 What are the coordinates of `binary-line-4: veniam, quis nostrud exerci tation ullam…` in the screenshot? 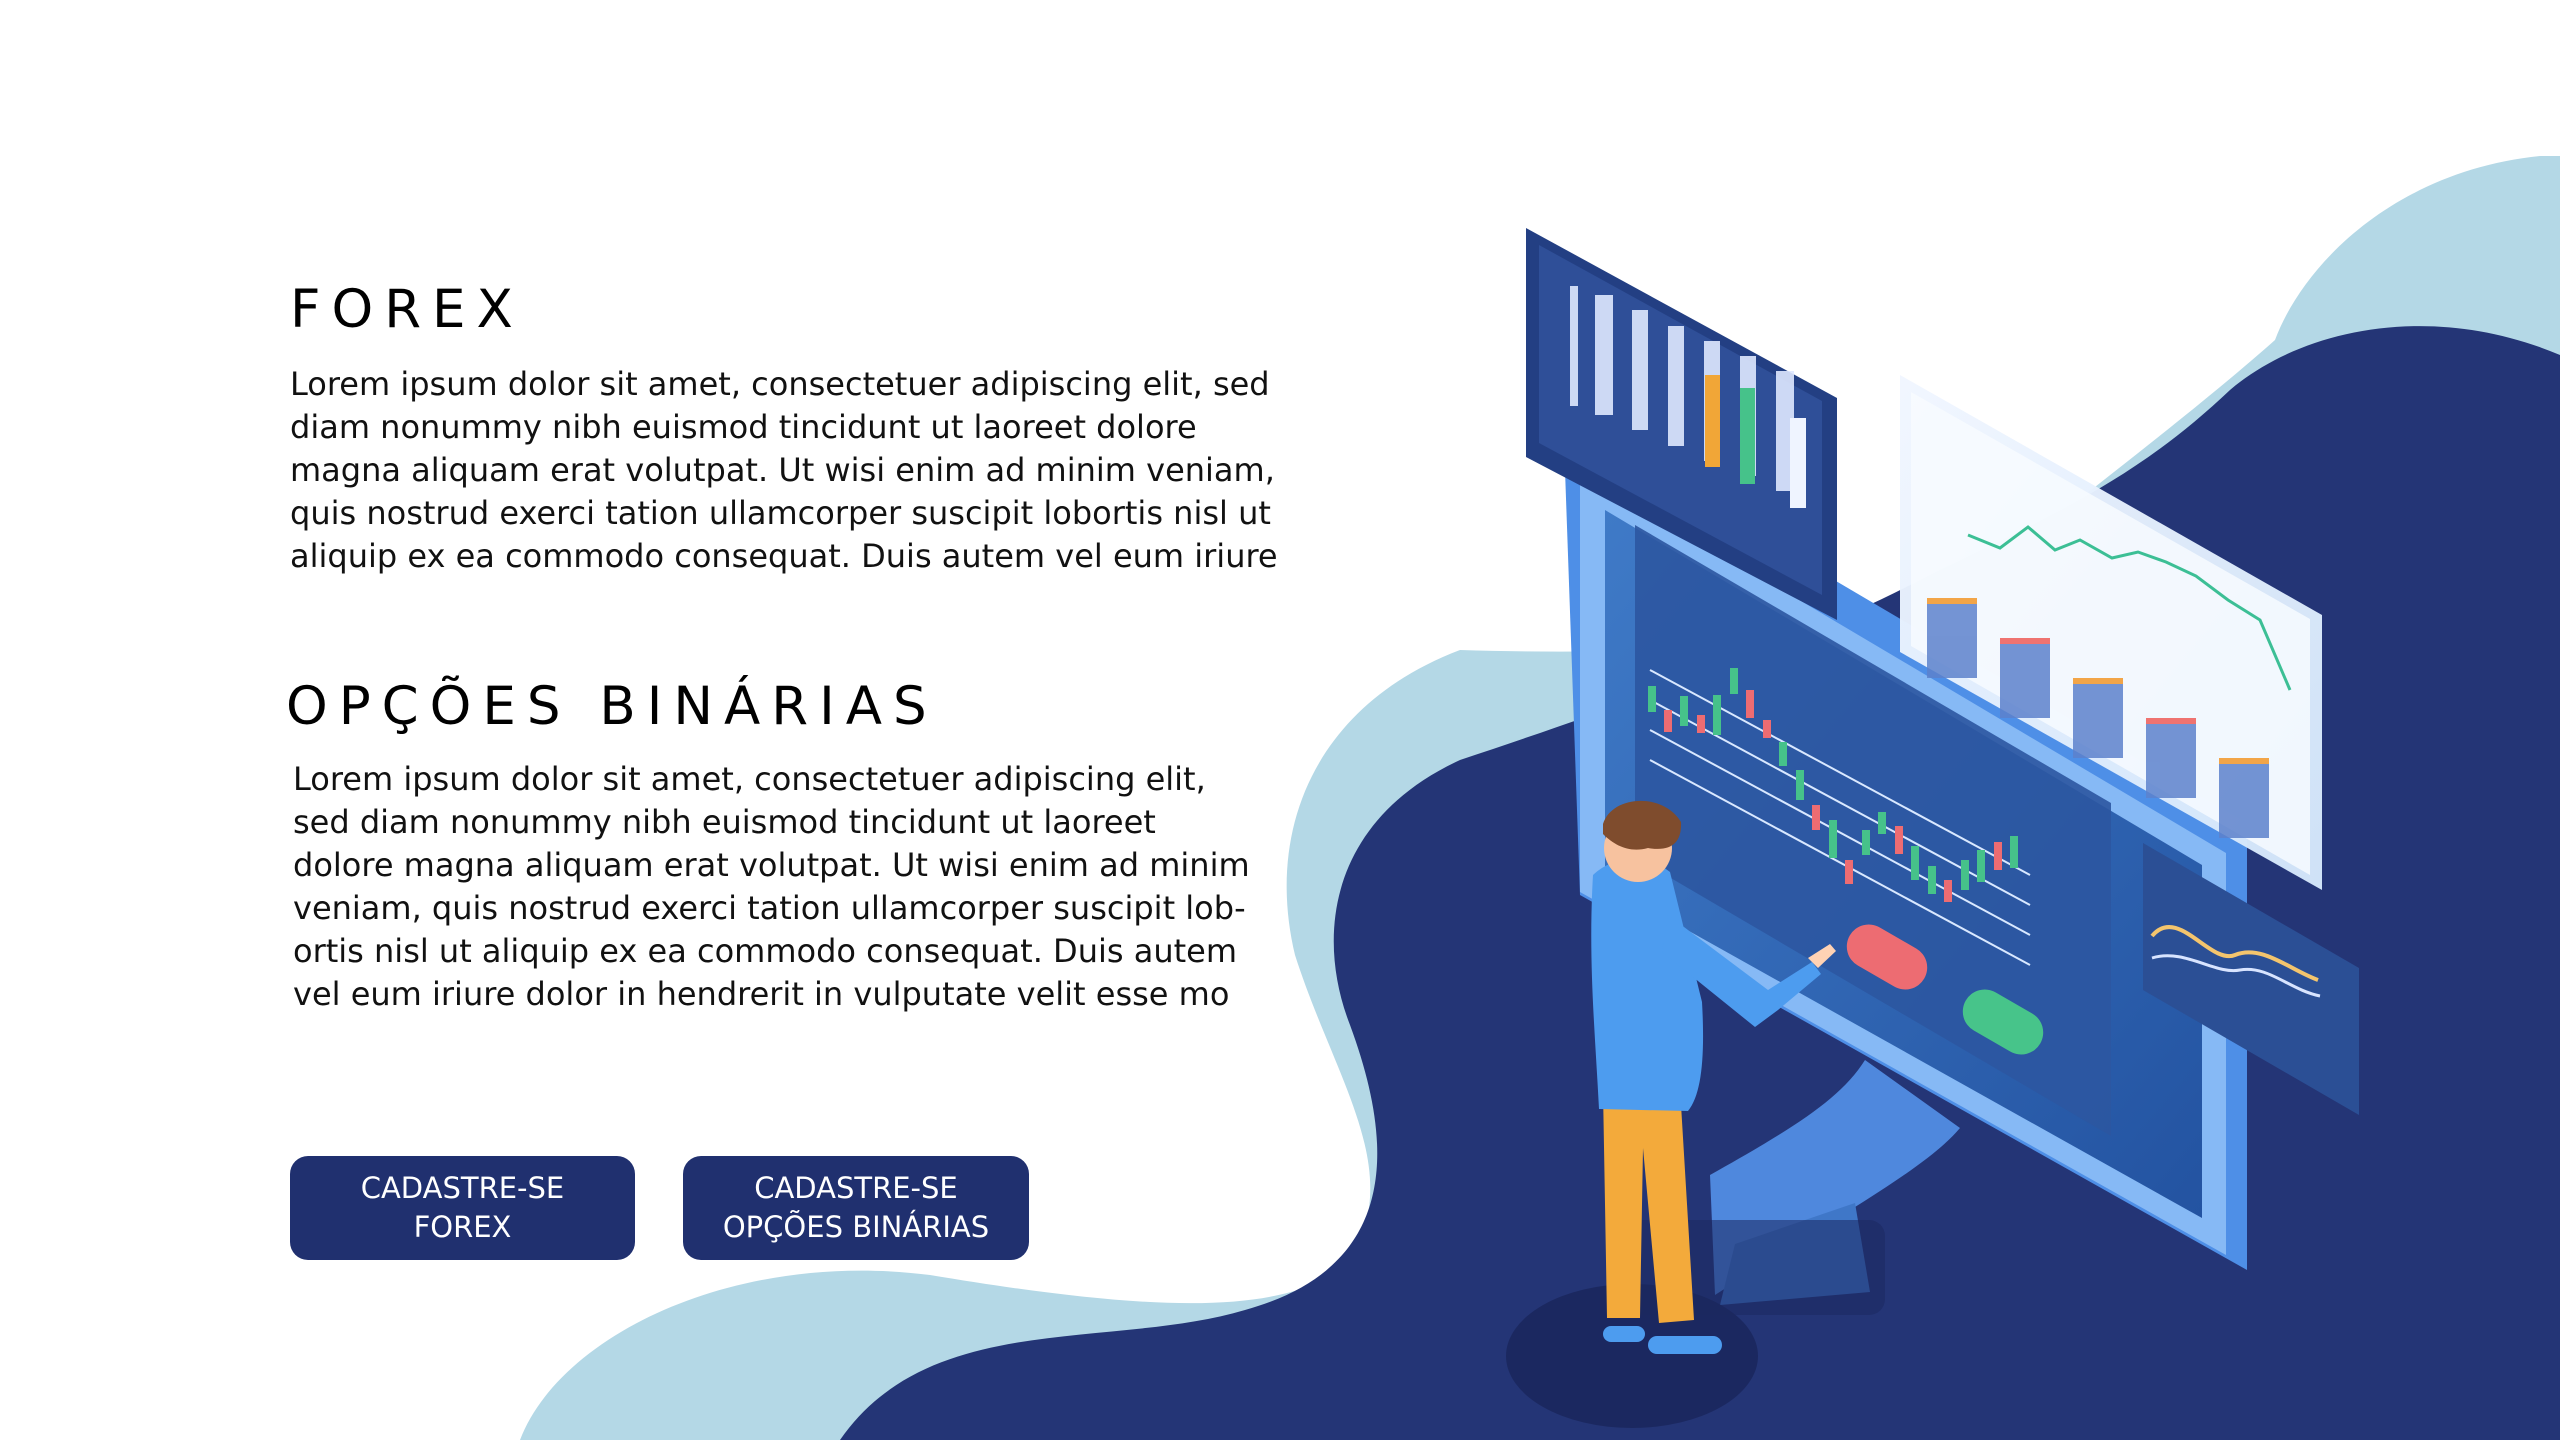 It's located at (769, 908).